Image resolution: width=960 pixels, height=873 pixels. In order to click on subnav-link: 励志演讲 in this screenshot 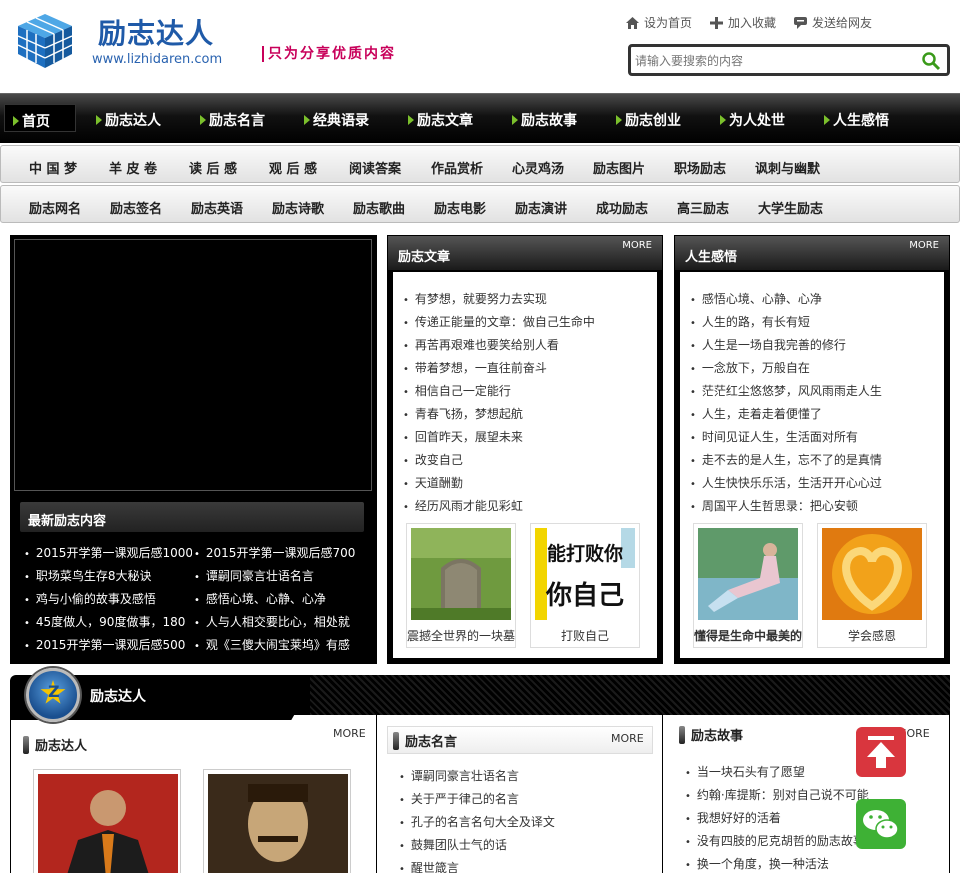, I will do `click(541, 207)`.